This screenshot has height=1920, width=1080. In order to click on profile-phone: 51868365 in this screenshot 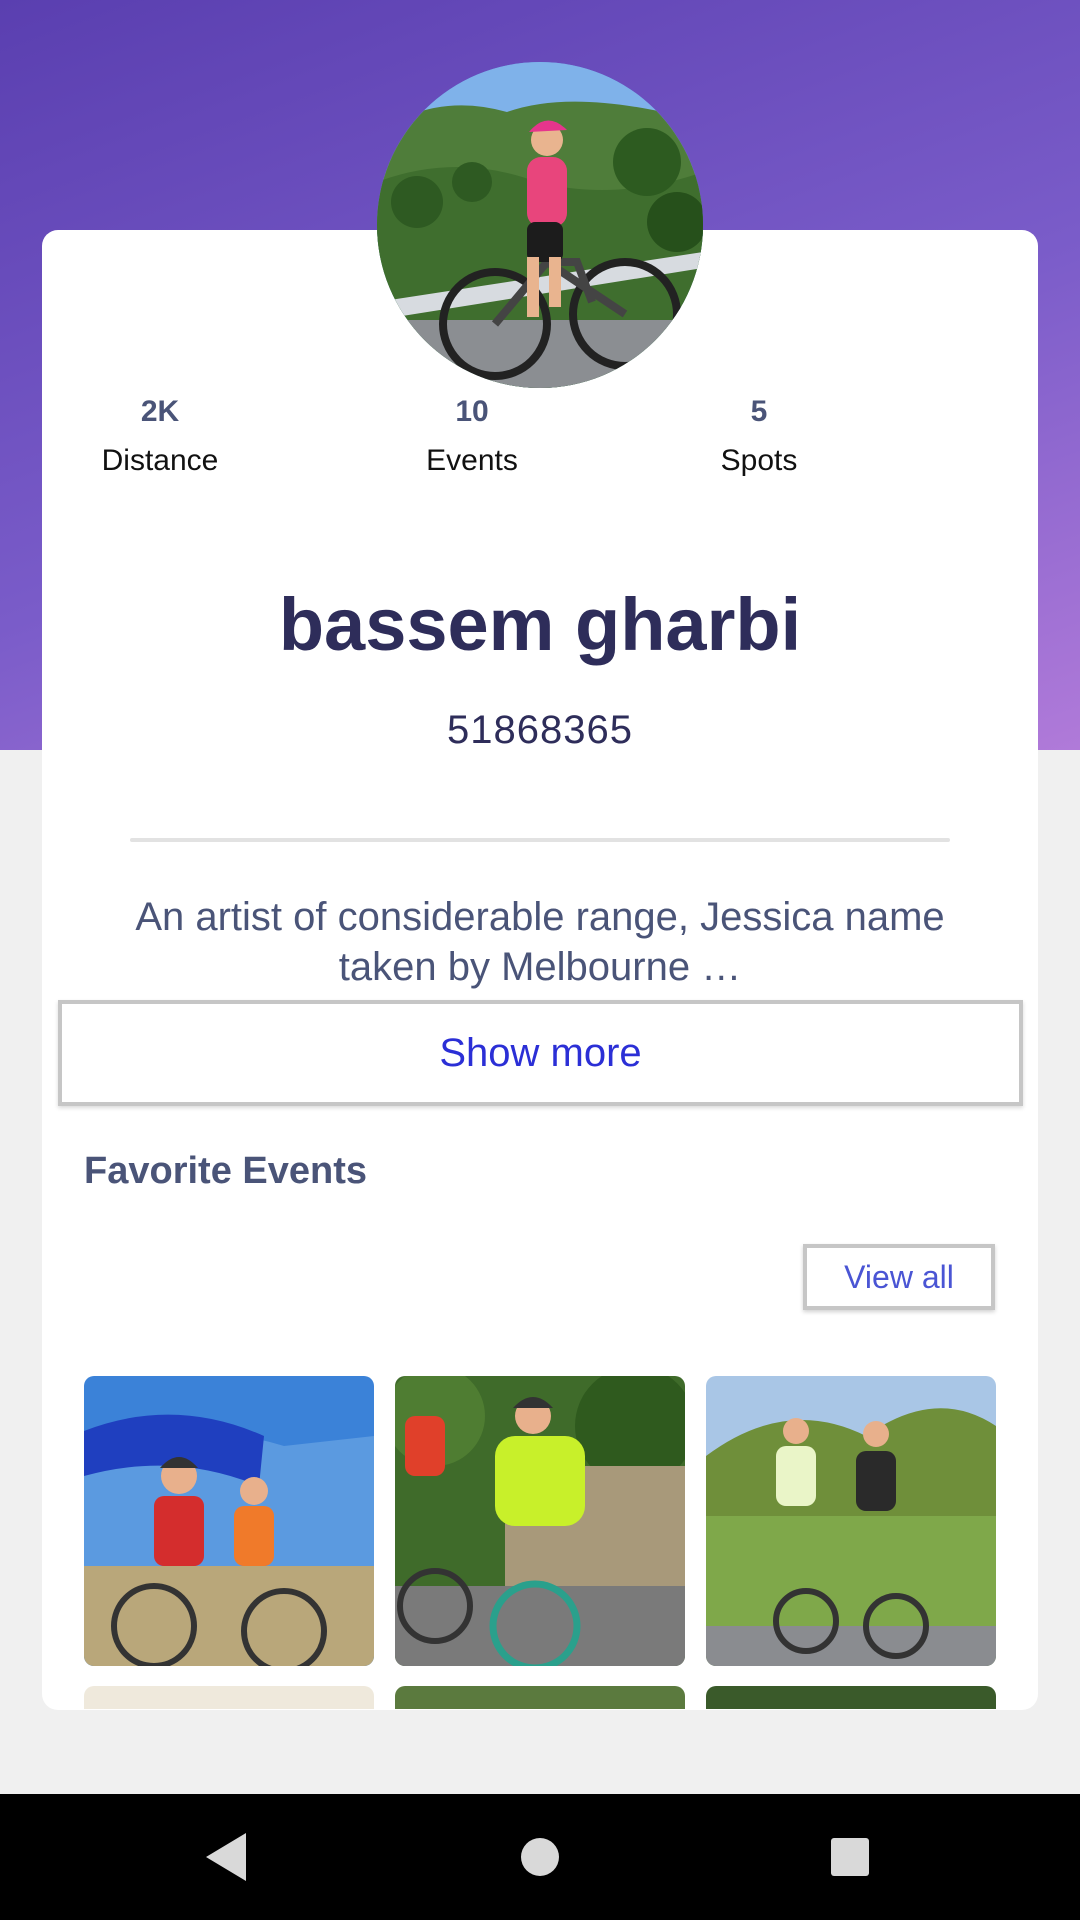, I will do `click(540, 730)`.